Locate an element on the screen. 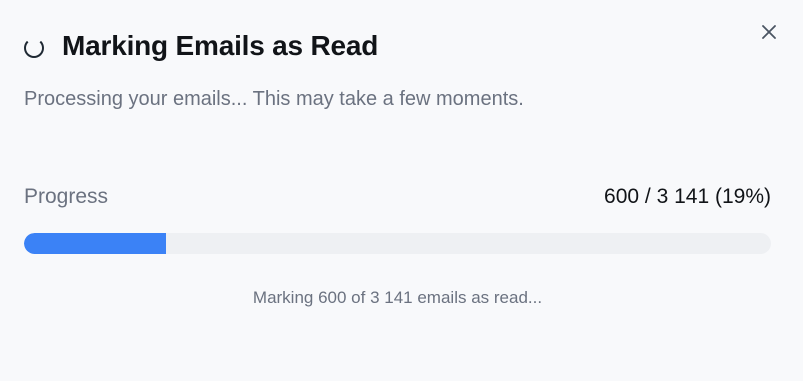 The image size is (803, 381). spinner-icon is located at coordinates (34, 47).